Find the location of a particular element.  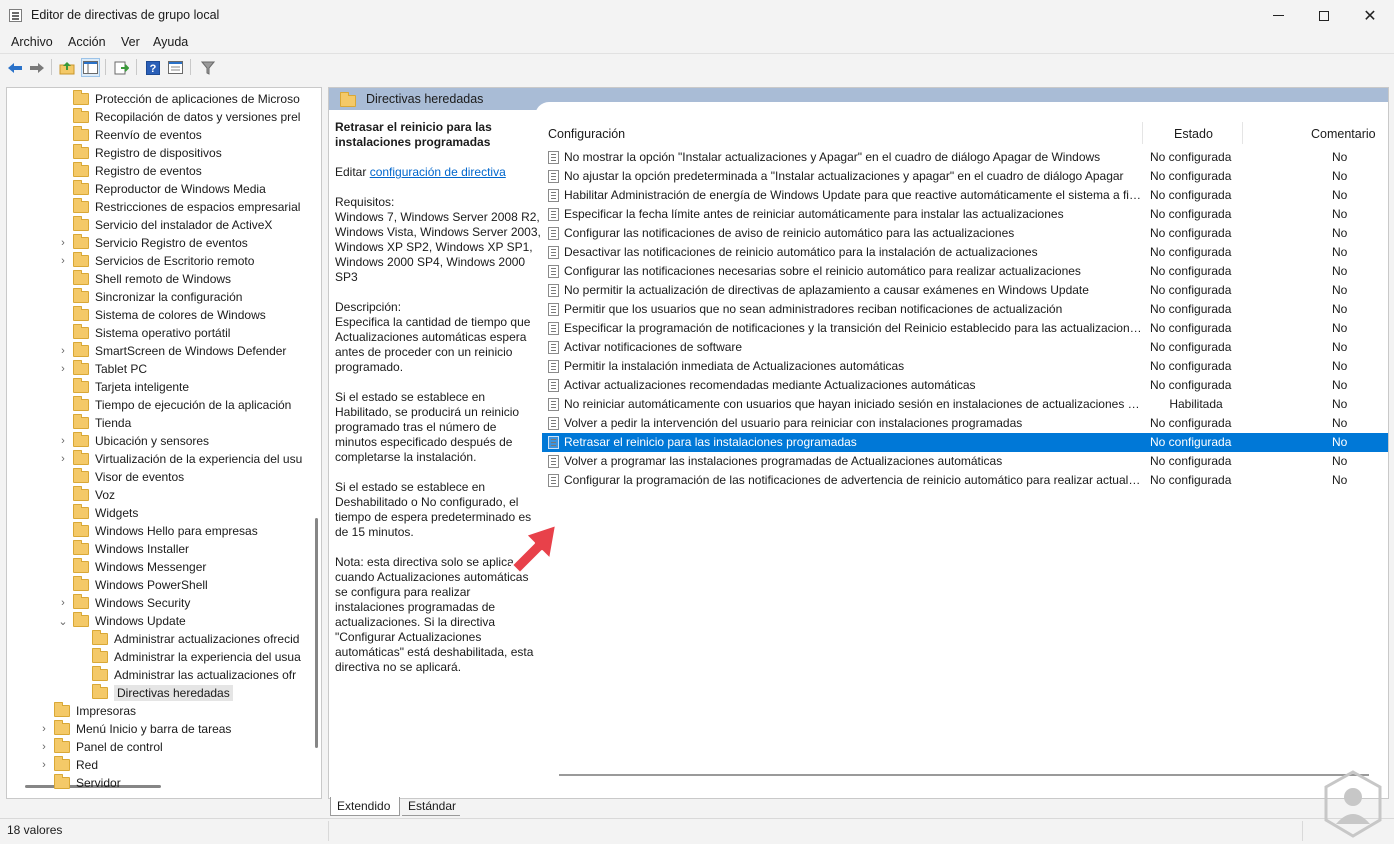

tree-item: Windows PowerShell is located at coordinates (133, 585).